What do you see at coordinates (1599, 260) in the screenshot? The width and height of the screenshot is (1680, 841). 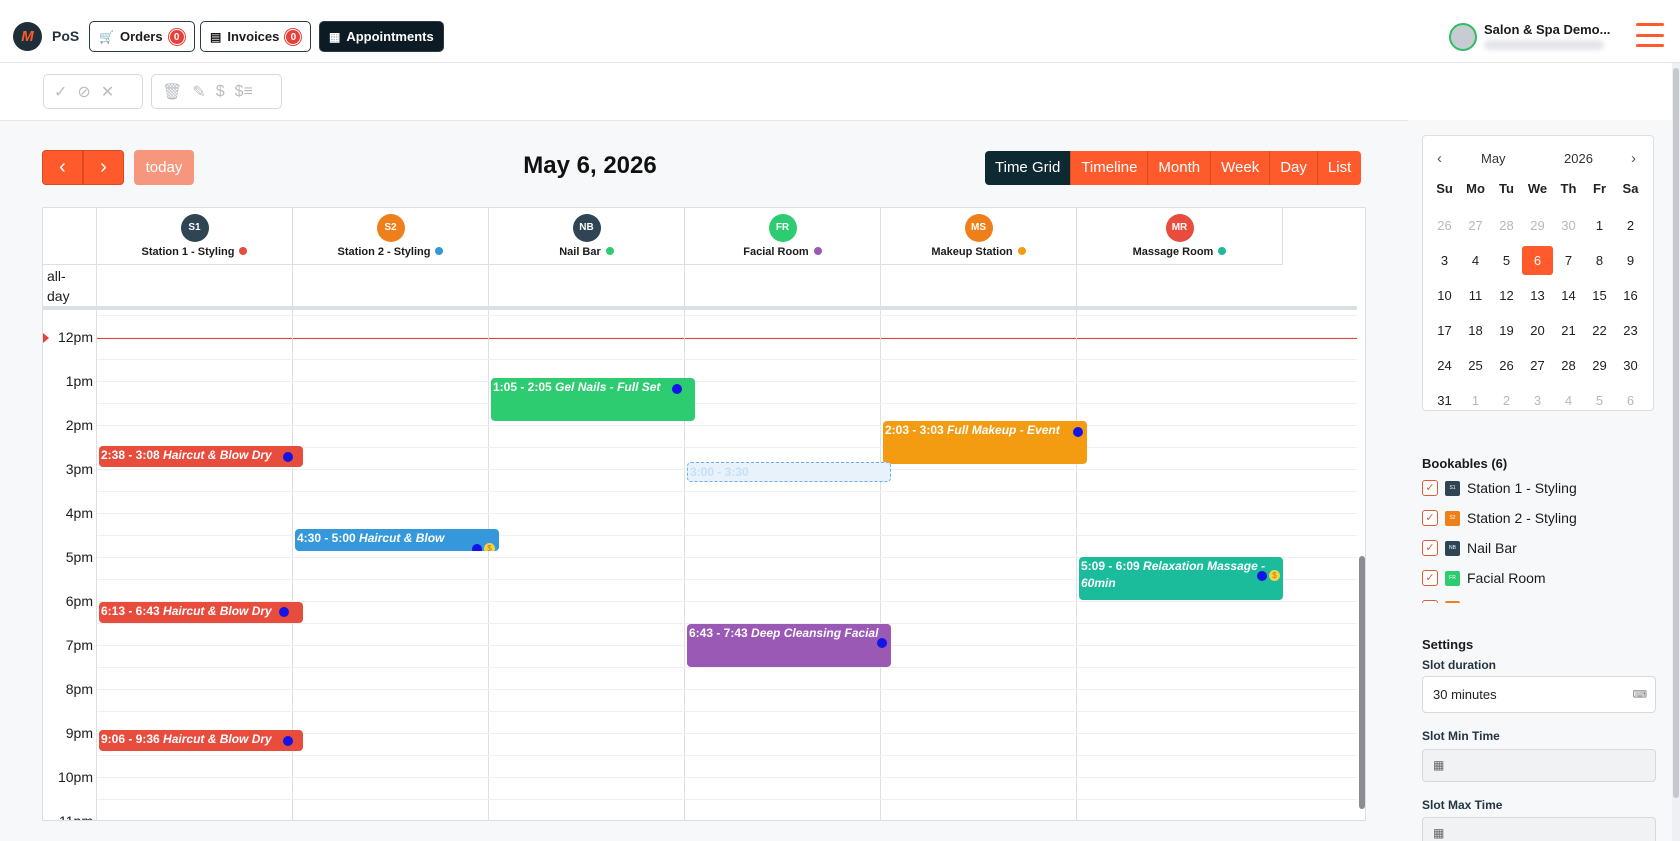 I see `minical-day: 8` at bounding box center [1599, 260].